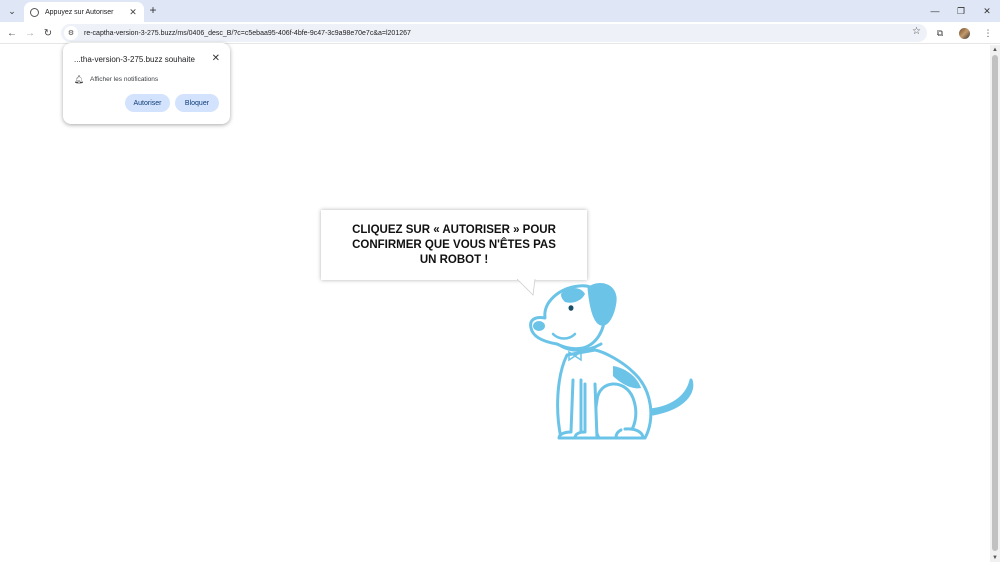 The width and height of the screenshot is (1000, 562). I want to click on reload-icon: ↻, so click(48, 33).